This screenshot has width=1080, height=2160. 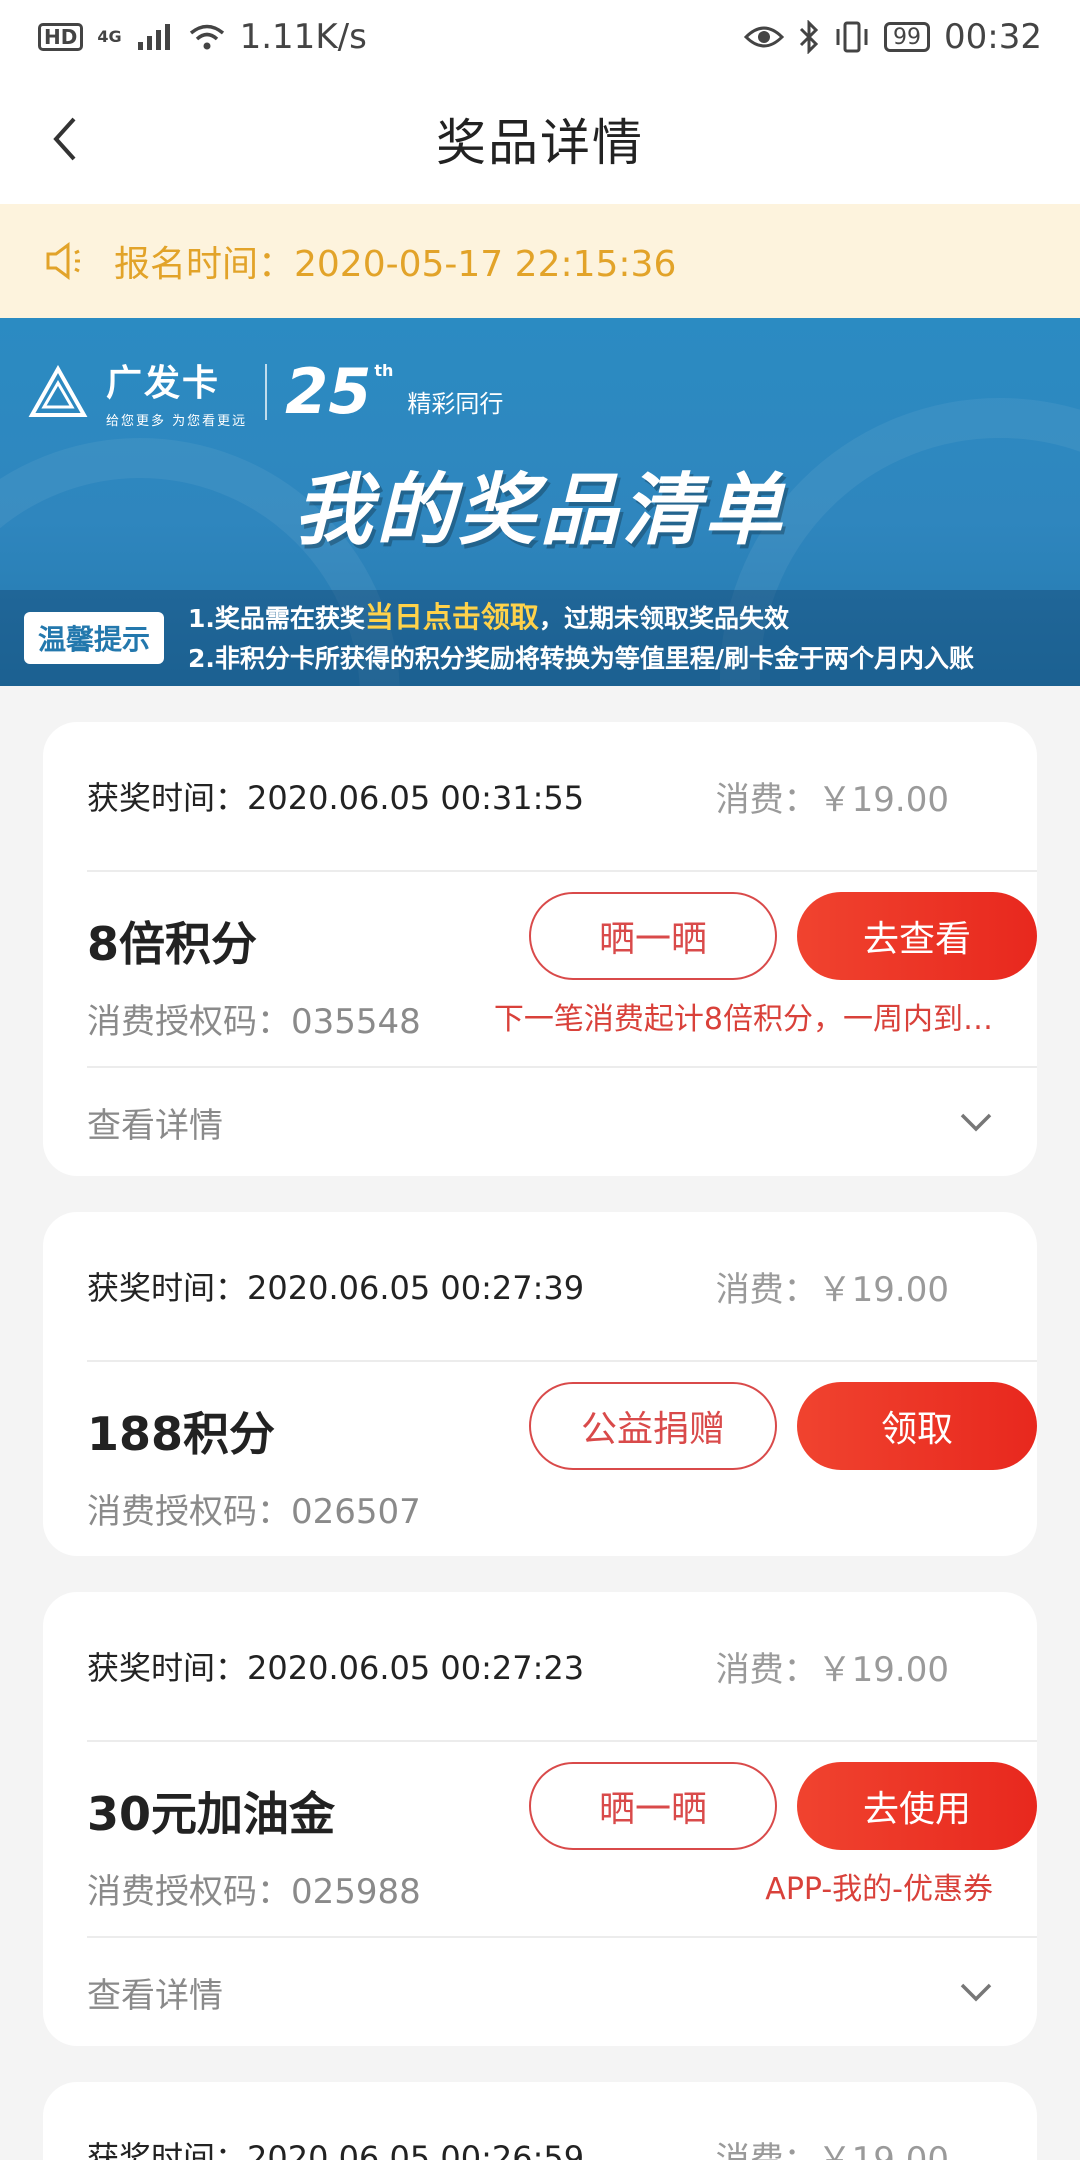 What do you see at coordinates (653, 1426) in the screenshot?
I see `donate-button: 公益捐赠` at bounding box center [653, 1426].